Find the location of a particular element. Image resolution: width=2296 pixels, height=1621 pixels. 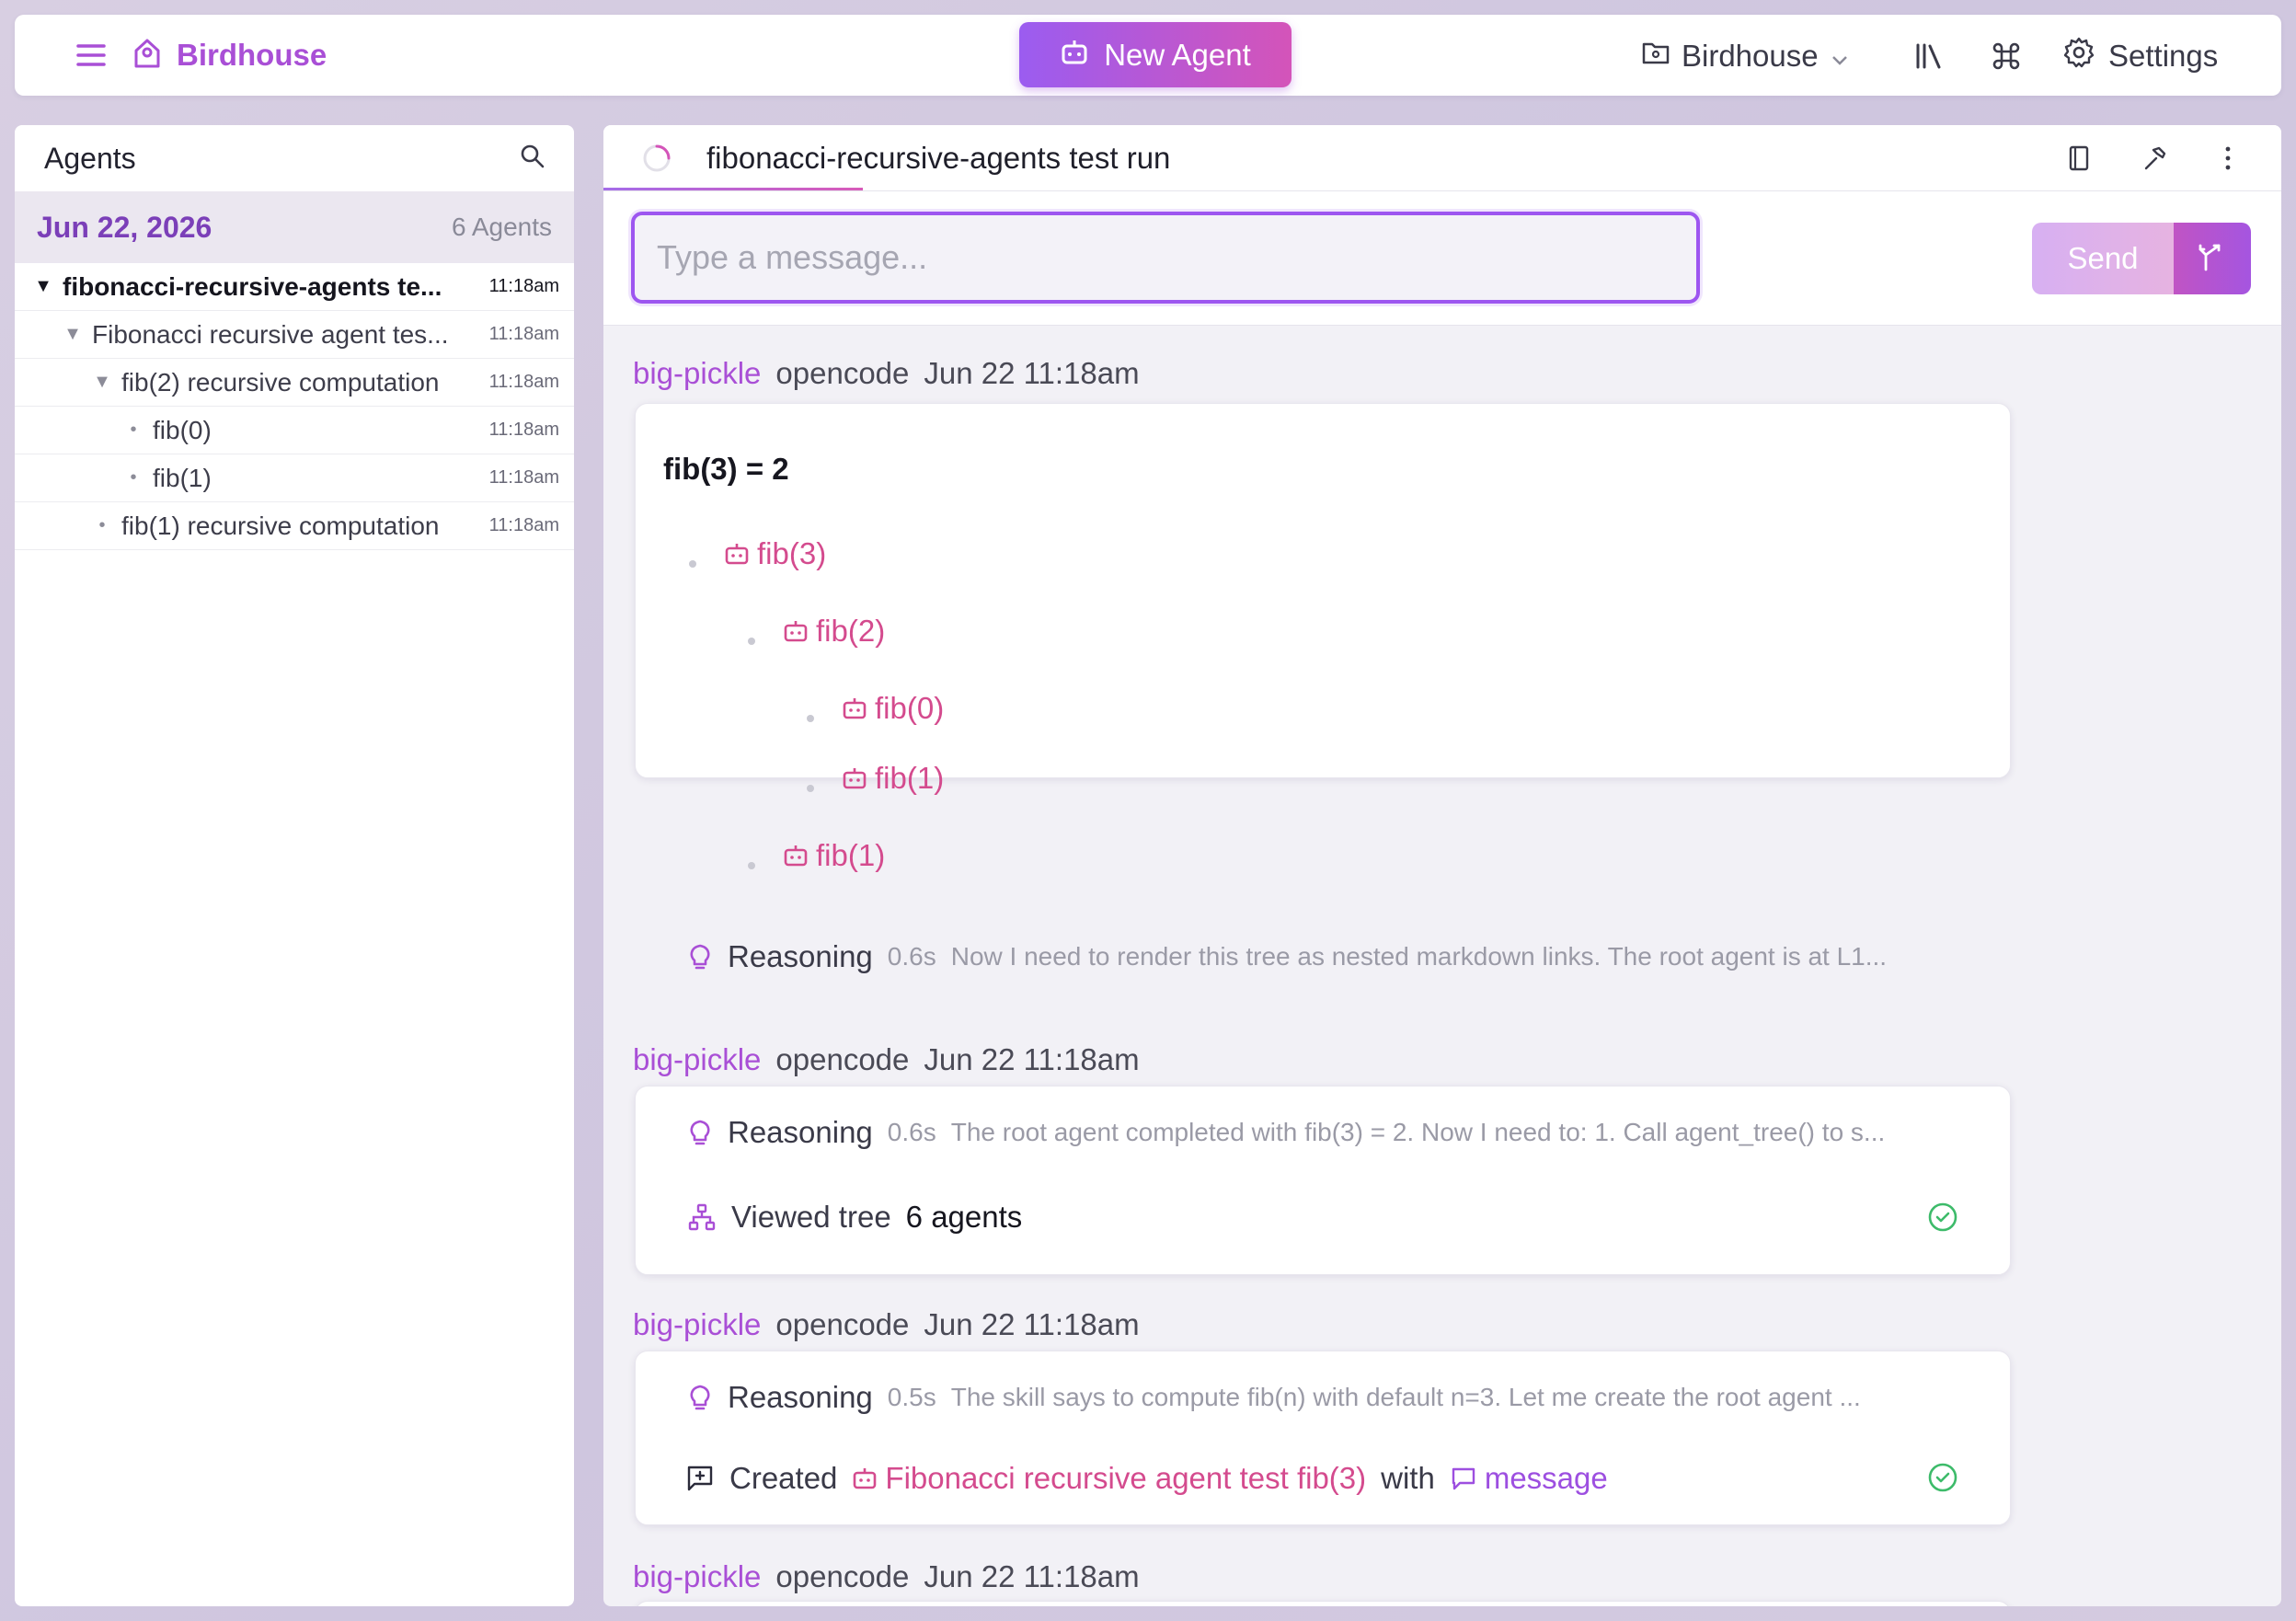

fork-icon is located at coordinates (2212, 259).